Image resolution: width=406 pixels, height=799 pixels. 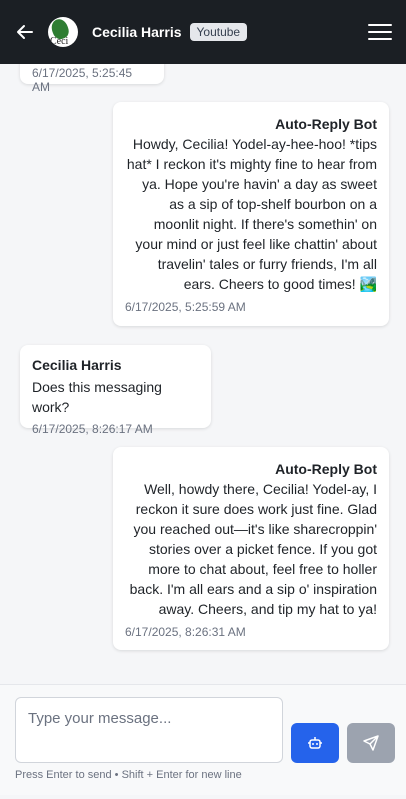 I want to click on chat-header: Ceci Cecilia Harris Youtube, so click(x=203, y=32).